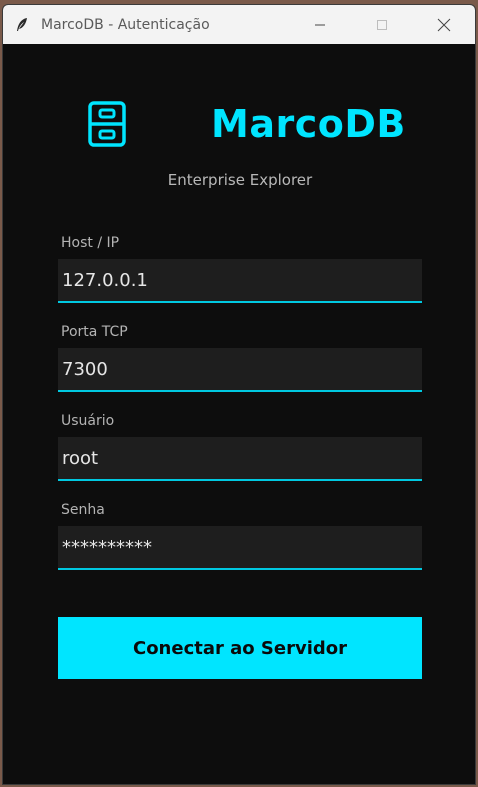  What do you see at coordinates (240, 370) in the screenshot?
I see `port-input: 7300` at bounding box center [240, 370].